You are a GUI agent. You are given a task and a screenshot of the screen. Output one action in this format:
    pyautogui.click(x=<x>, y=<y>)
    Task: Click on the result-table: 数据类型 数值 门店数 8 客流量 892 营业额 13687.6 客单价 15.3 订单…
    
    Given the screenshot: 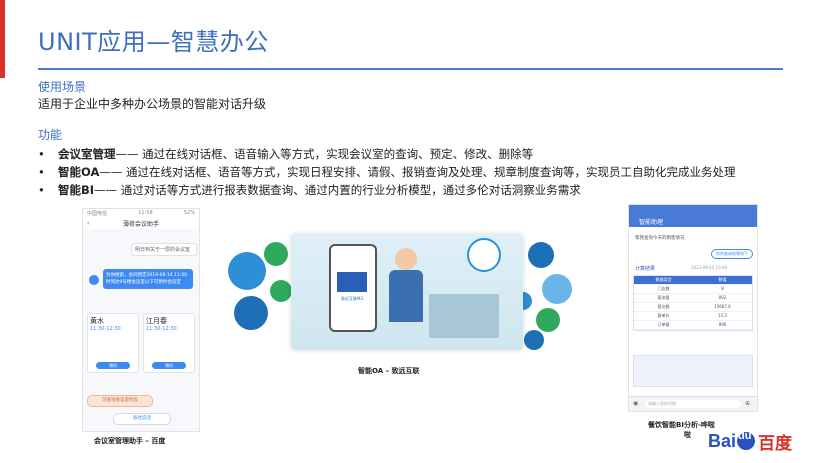 What is the action you would take?
    pyautogui.click(x=693, y=303)
    